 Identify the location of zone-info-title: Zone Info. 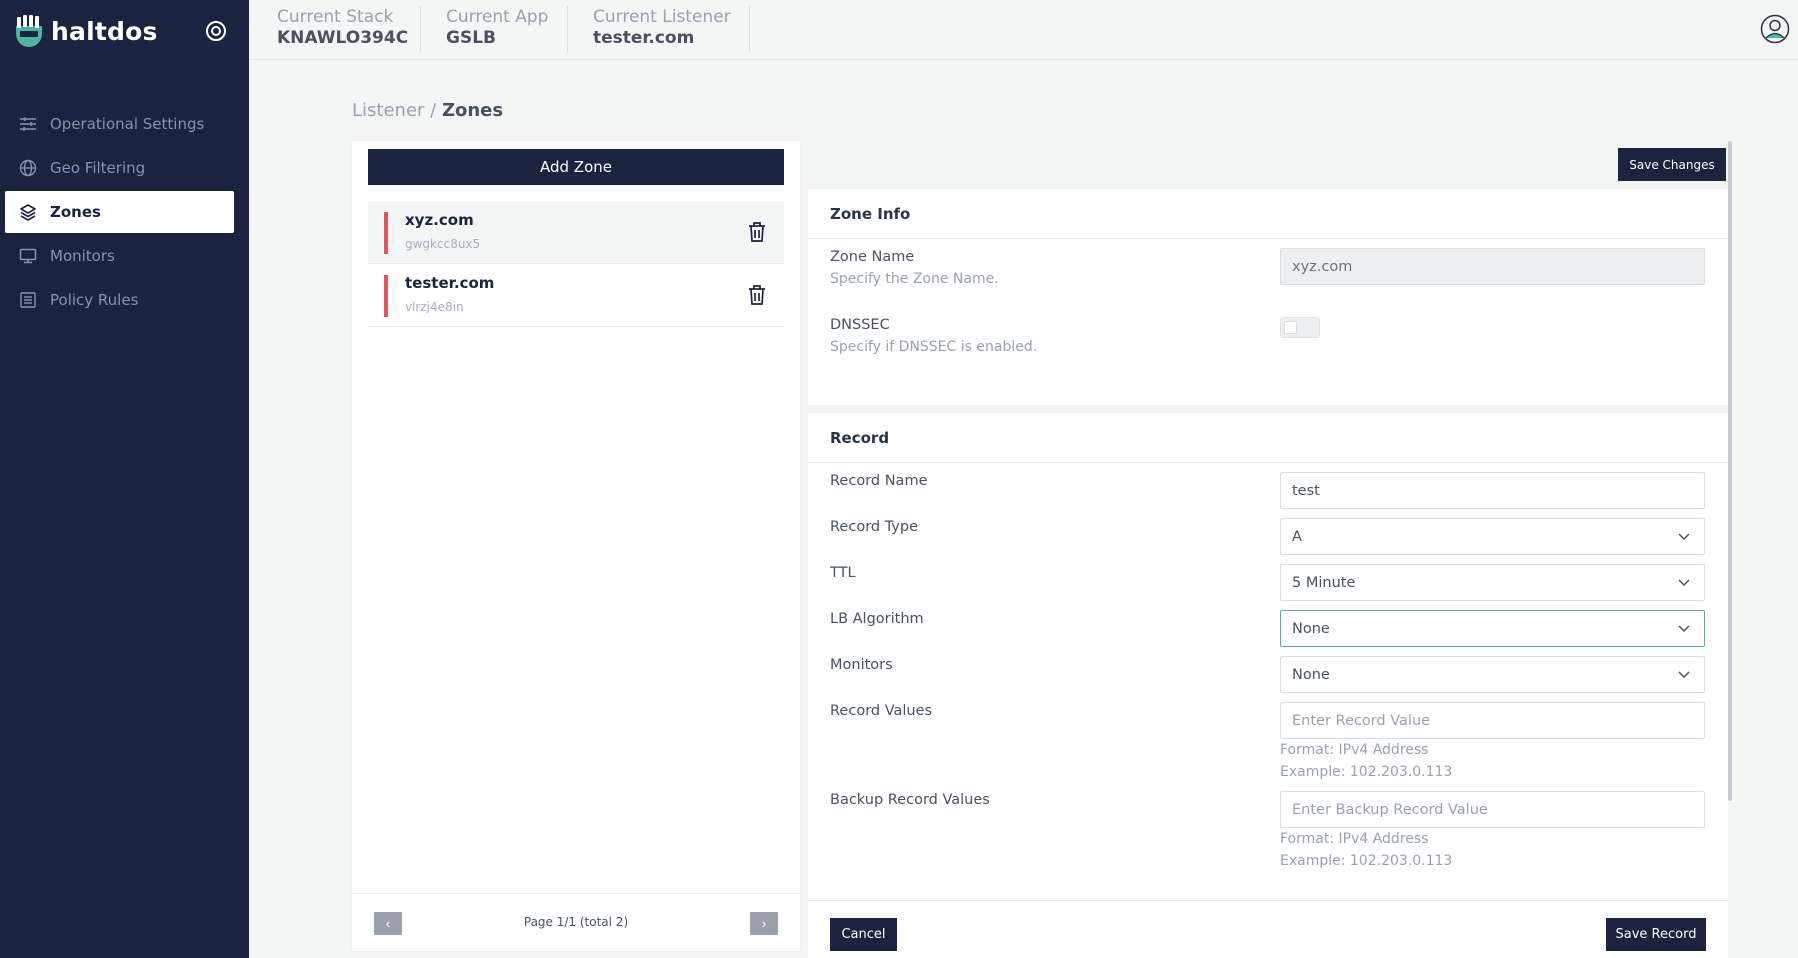
(1268, 214).